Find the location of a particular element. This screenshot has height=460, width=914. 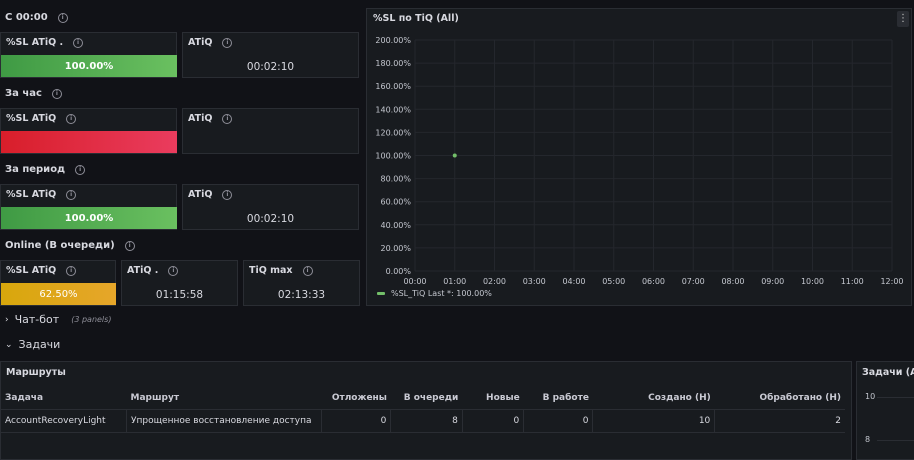

legend-swatch is located at coordinates (381, 293).